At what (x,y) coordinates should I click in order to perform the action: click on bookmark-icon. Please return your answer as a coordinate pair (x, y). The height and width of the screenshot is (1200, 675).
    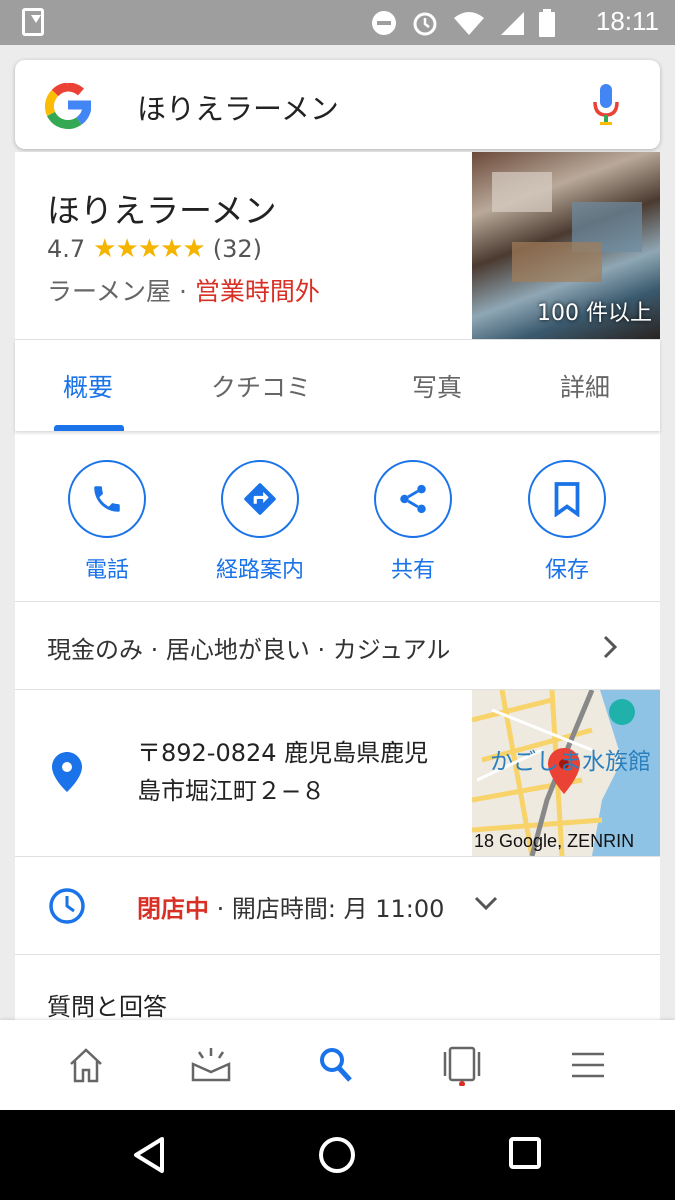
    Looking at the image, I should click on (567, 499).